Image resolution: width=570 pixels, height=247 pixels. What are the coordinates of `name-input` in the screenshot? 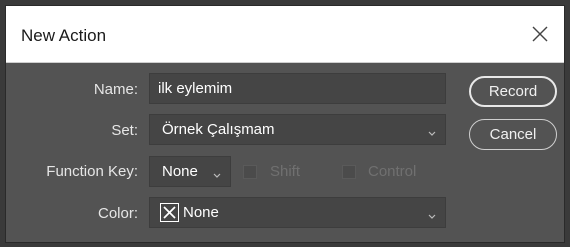 It's located at (297, 88).